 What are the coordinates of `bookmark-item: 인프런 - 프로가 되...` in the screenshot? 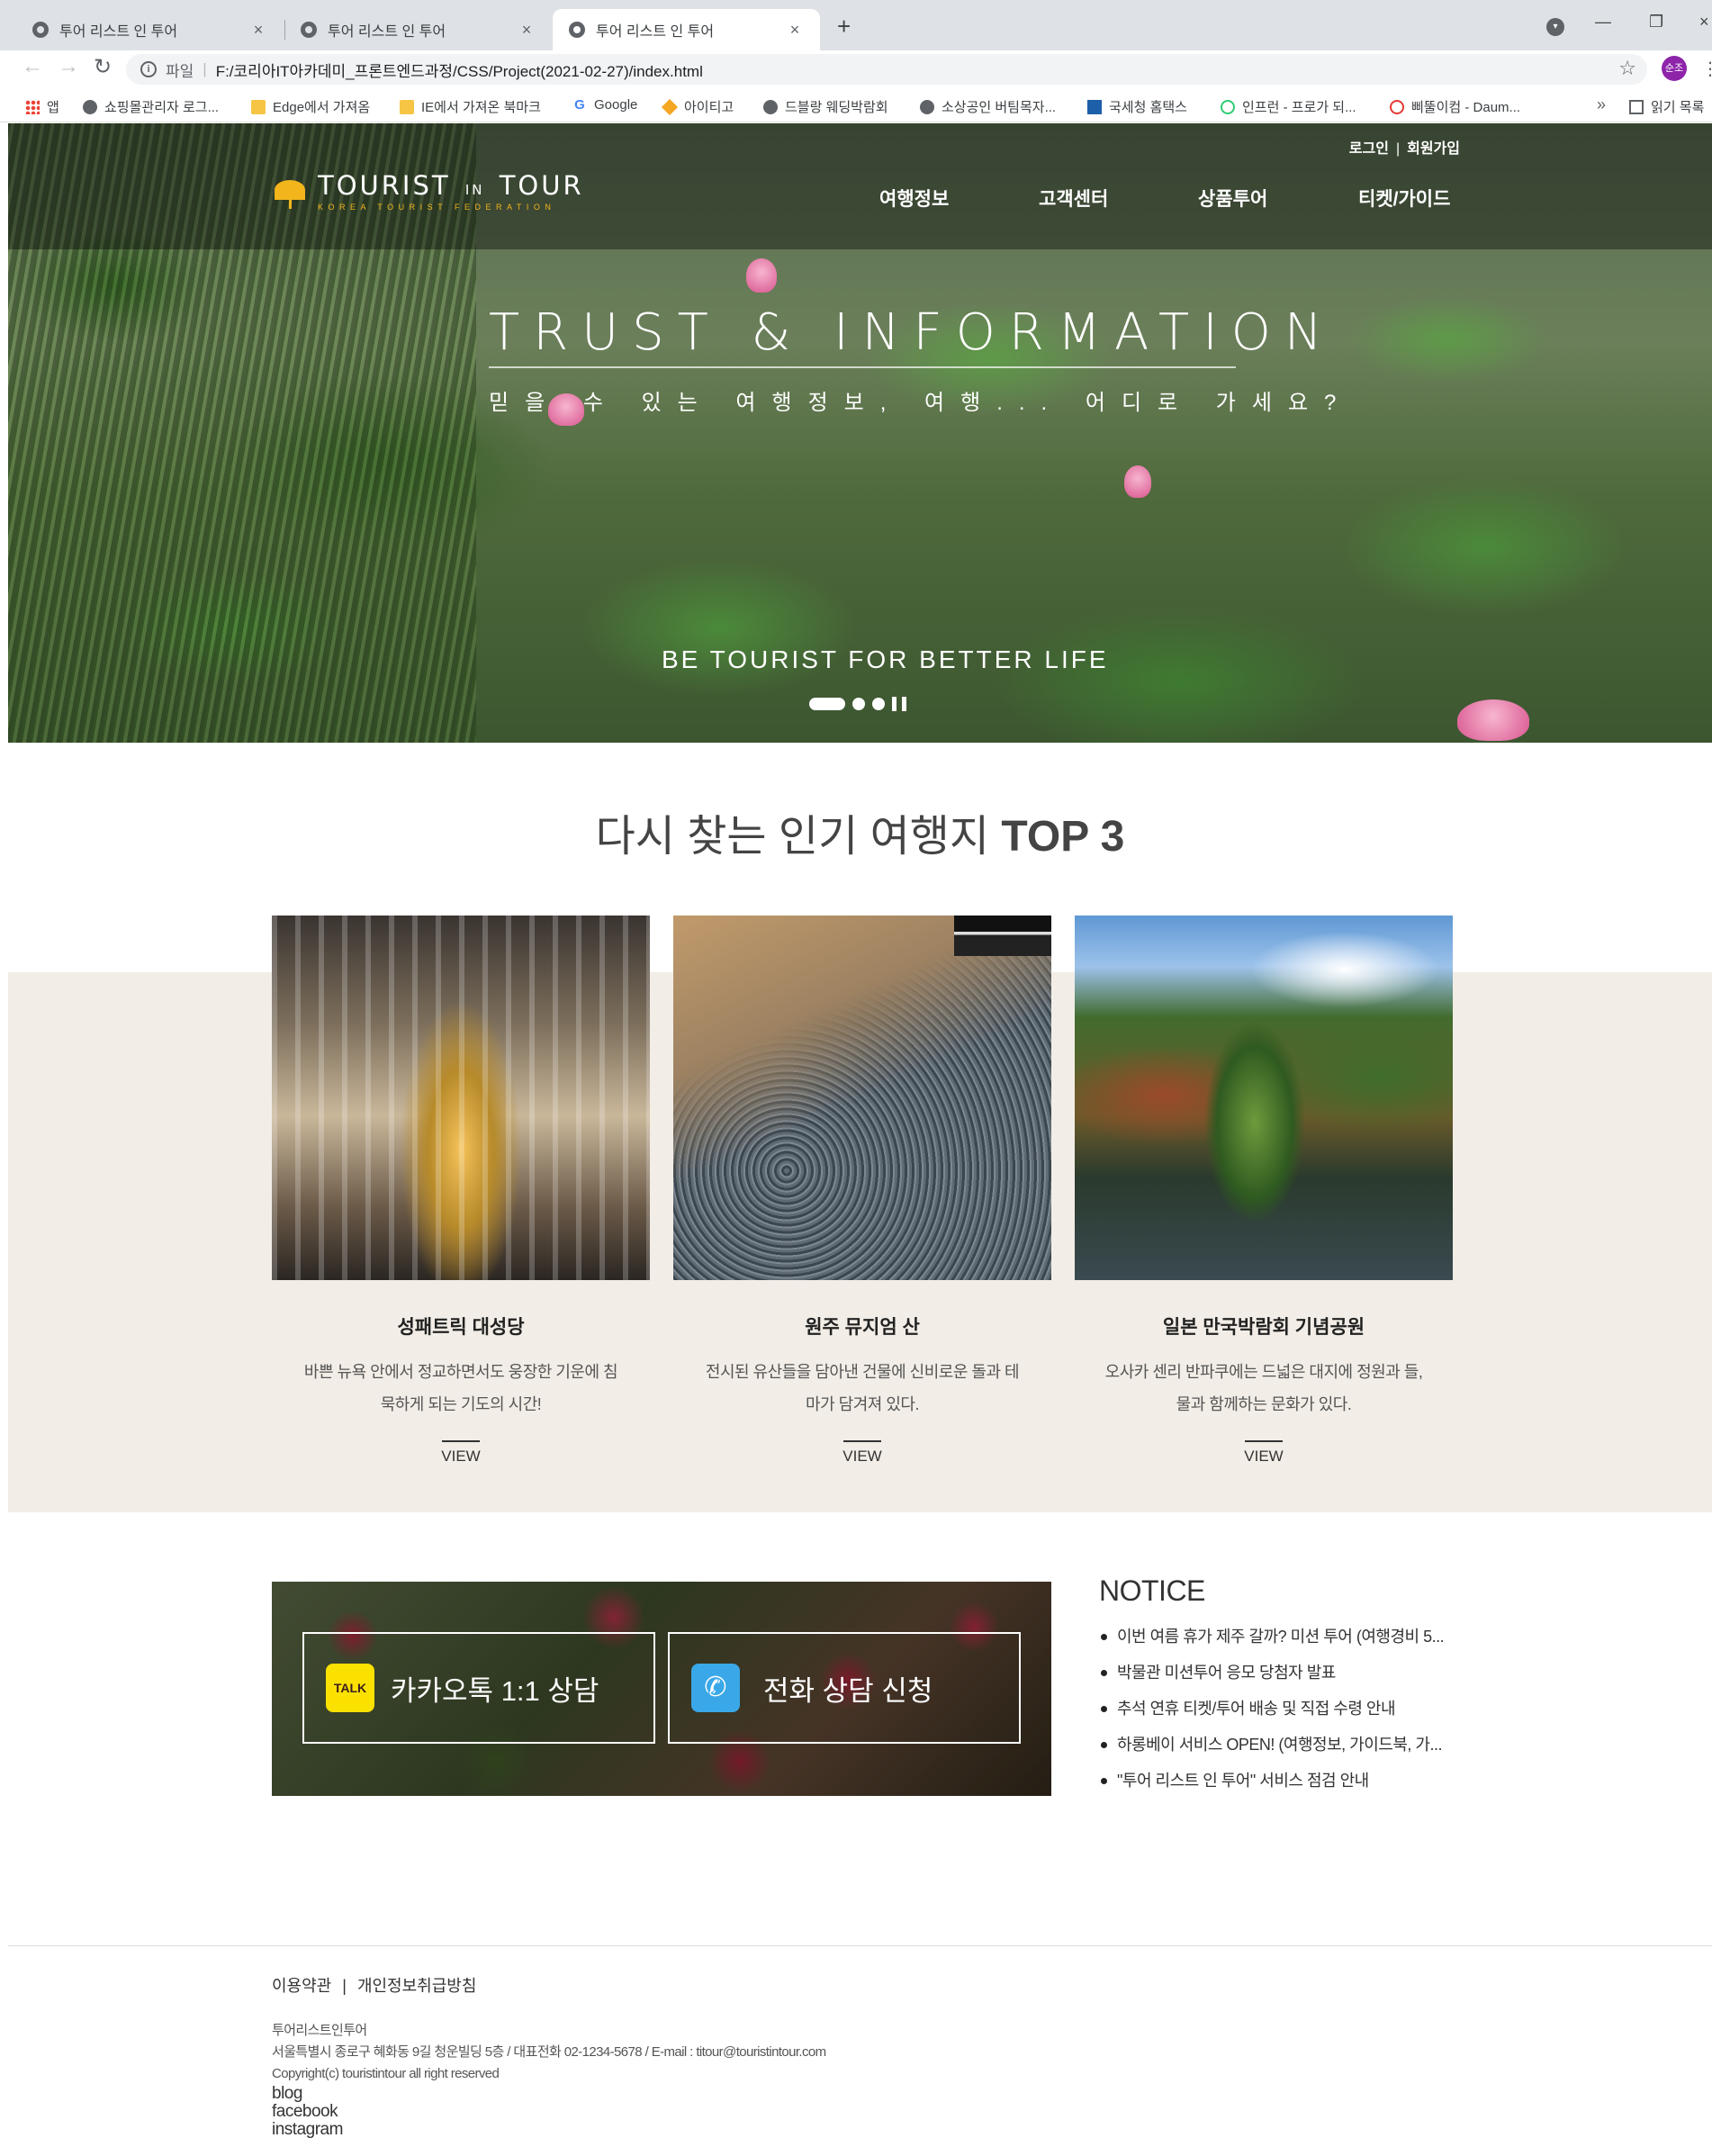 It's located at (1288, 106).